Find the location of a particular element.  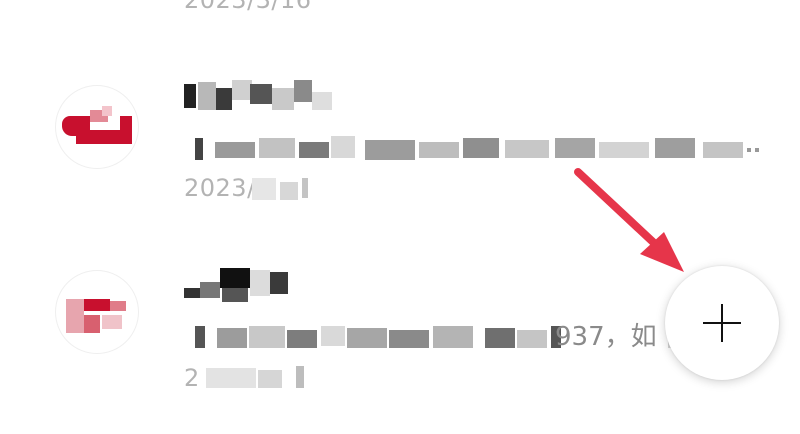

annotation-arrow is located at coordinates (629, 220).